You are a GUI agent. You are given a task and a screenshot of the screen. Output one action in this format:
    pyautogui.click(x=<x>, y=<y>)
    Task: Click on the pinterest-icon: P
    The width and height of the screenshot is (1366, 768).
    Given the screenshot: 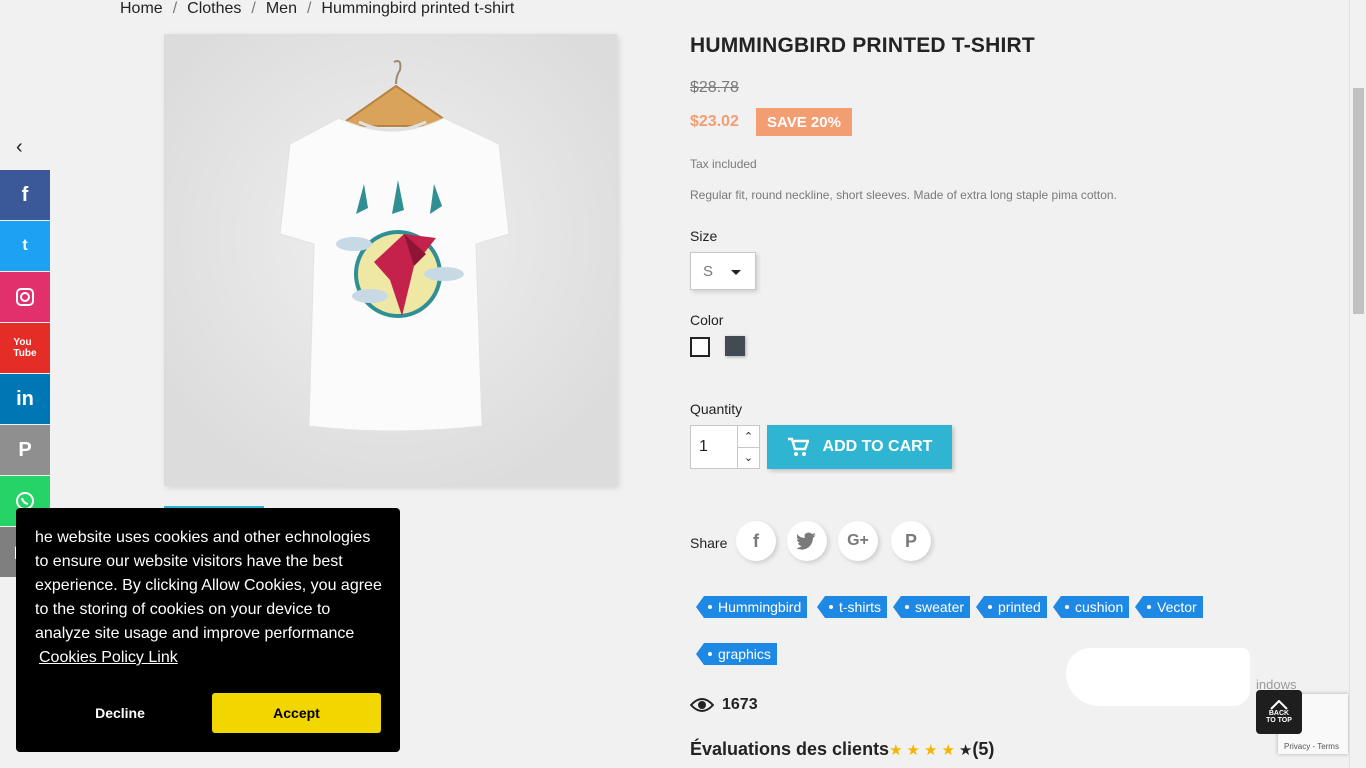 What is the action you would take?
    pyautogui.click(x=25, y=450)
    